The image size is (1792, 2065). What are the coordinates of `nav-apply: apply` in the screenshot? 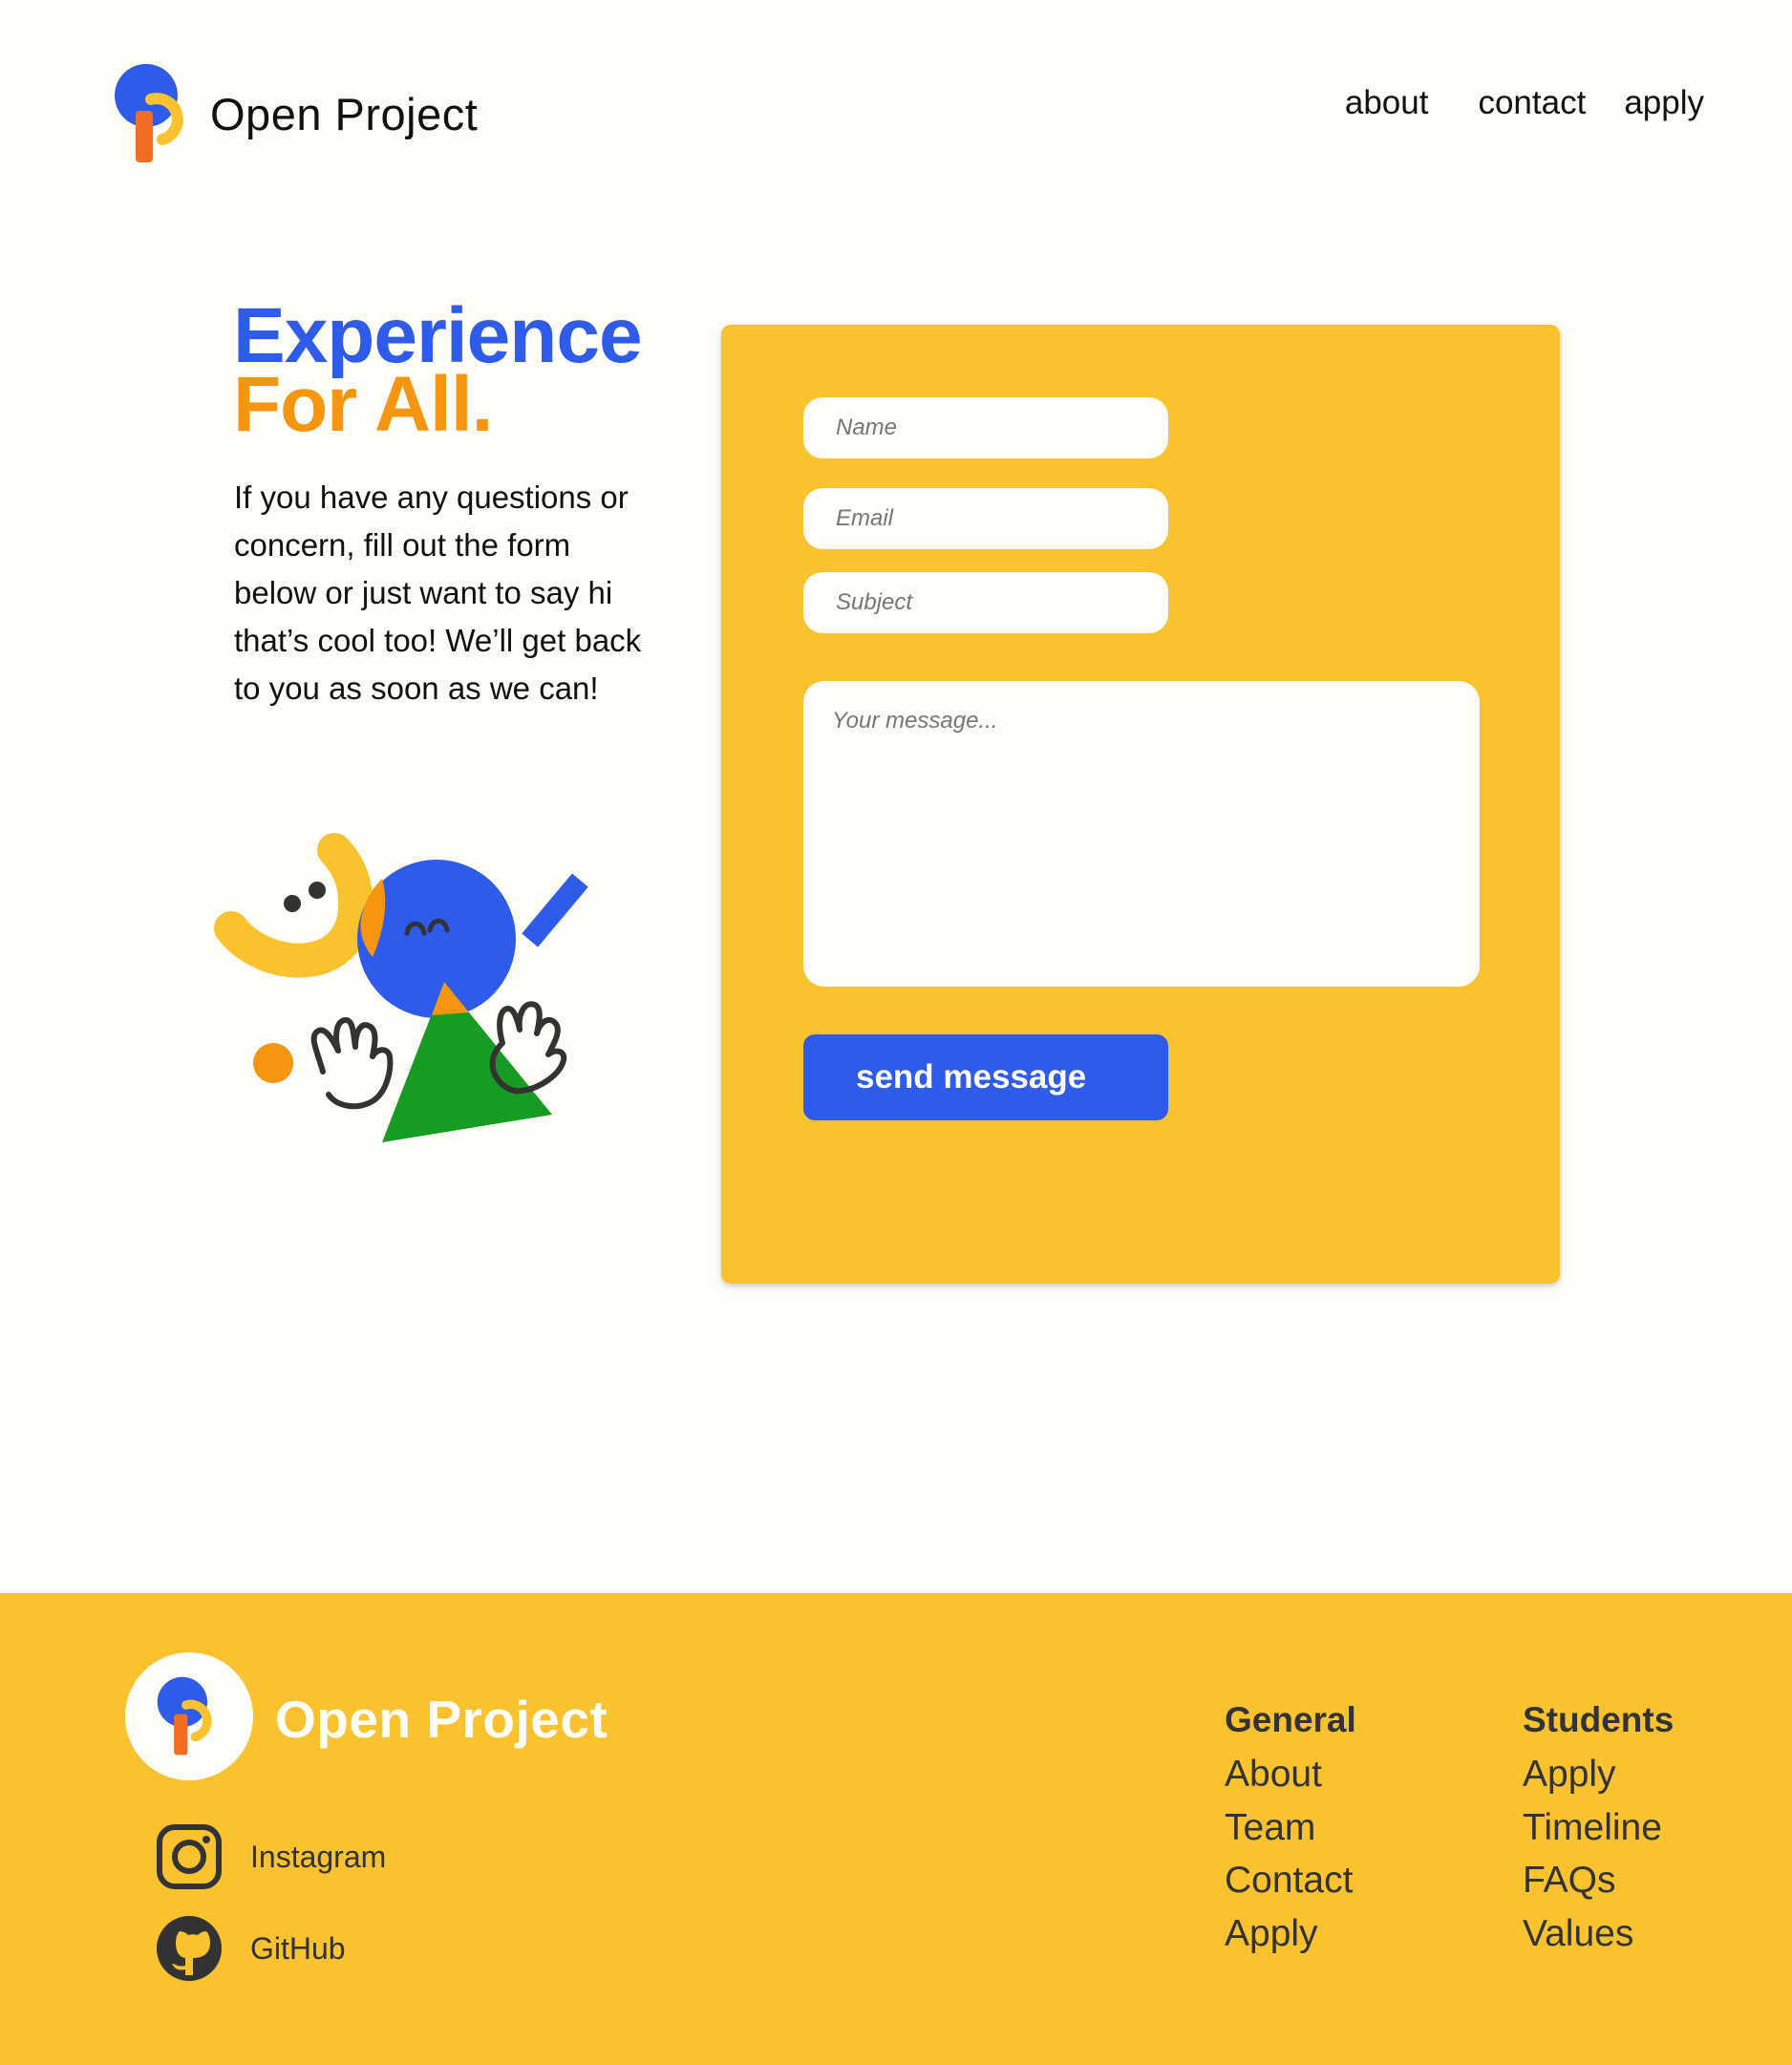 It's located at (1664, 103).